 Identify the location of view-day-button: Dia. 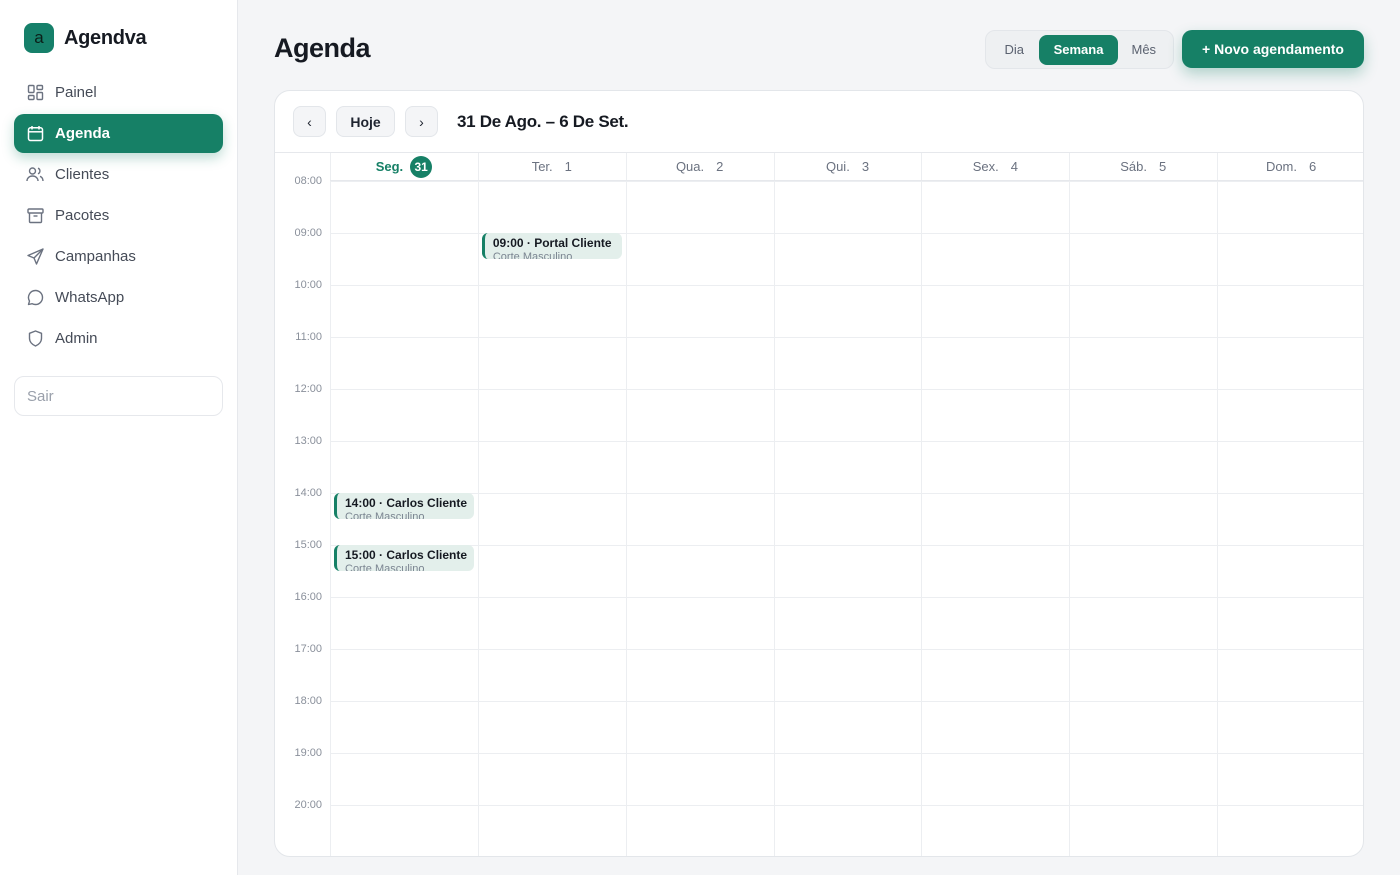
(1014, 50).